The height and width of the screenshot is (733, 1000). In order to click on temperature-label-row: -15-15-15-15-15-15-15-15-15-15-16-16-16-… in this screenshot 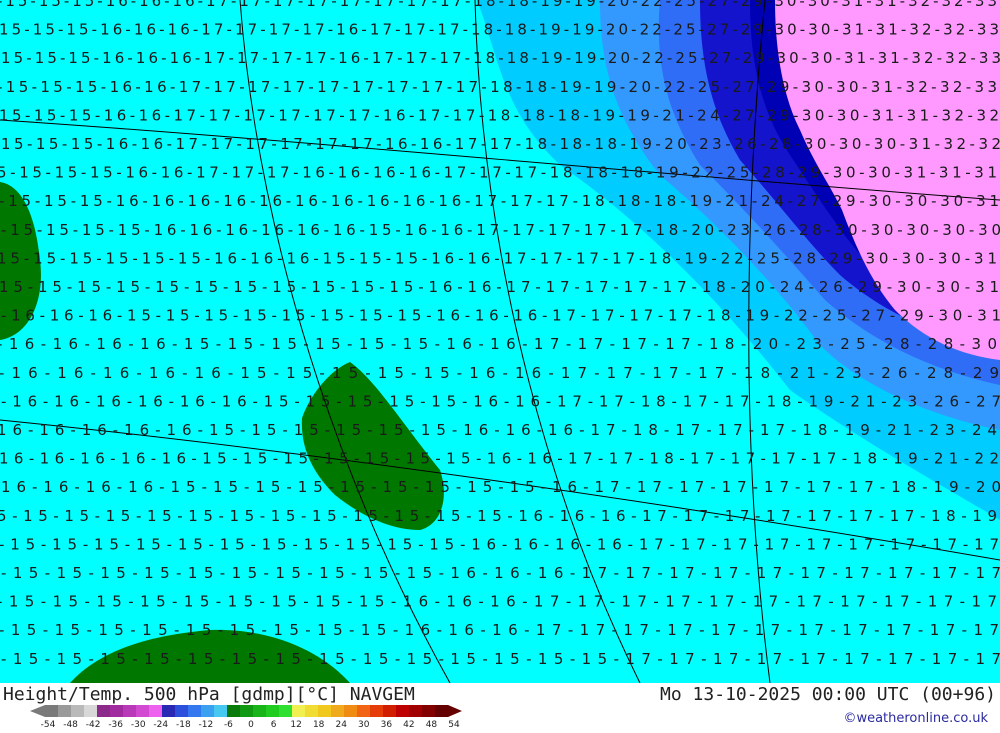, I will do `click(500, 573)`.